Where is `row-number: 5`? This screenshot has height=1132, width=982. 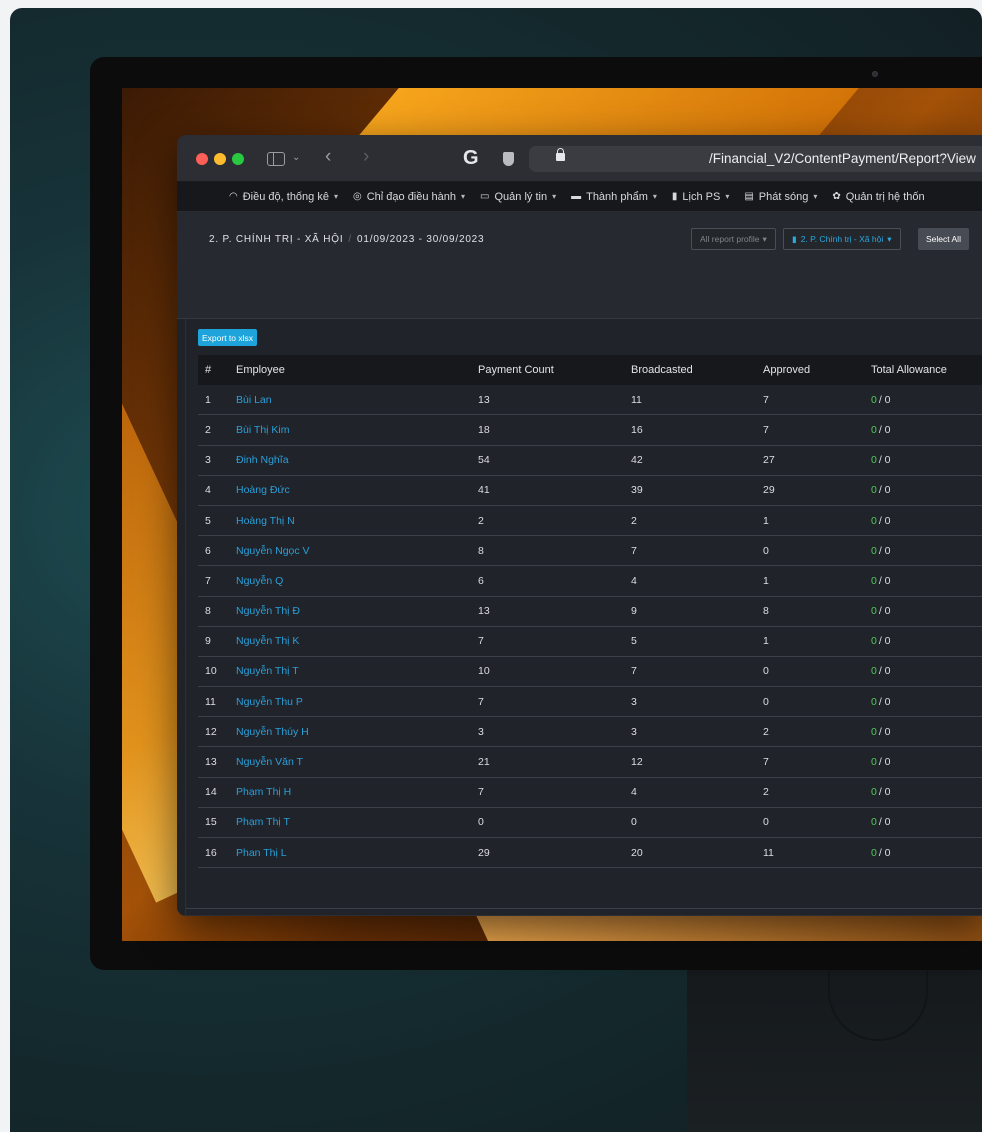 row-number: 5 is located at coordinates (208, 520).